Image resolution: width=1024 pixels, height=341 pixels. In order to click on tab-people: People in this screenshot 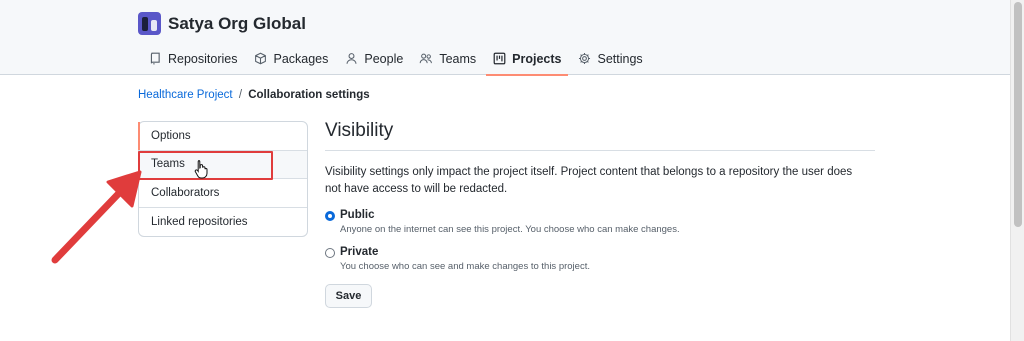, I will do `click(373, 58)`.